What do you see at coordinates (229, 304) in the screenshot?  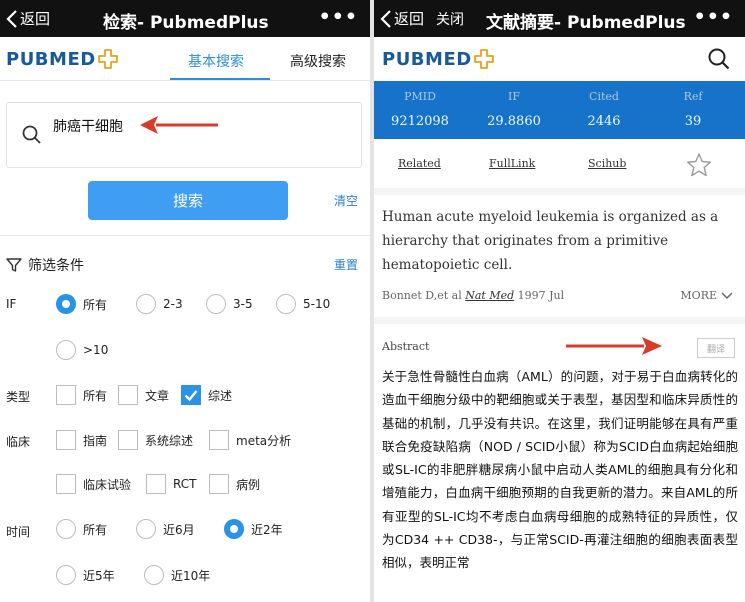 I see `if-option-3-5: 3-5` at bounding box center [229, 304].